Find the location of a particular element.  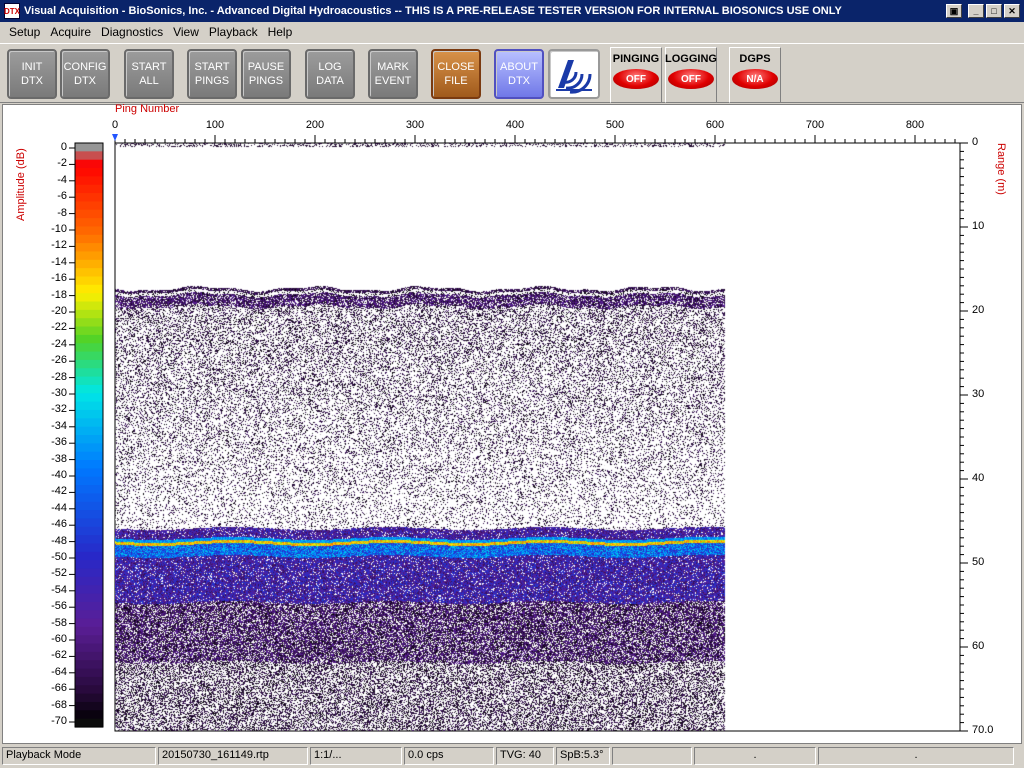

dgps-label: DGPS is located at coordinates (755, 59).